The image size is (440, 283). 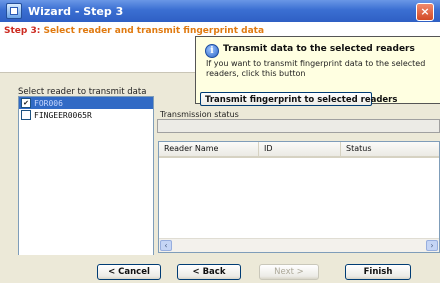 I want to click on balloon-title: Transmit data to the selected readers, so click(x=319, y=49).